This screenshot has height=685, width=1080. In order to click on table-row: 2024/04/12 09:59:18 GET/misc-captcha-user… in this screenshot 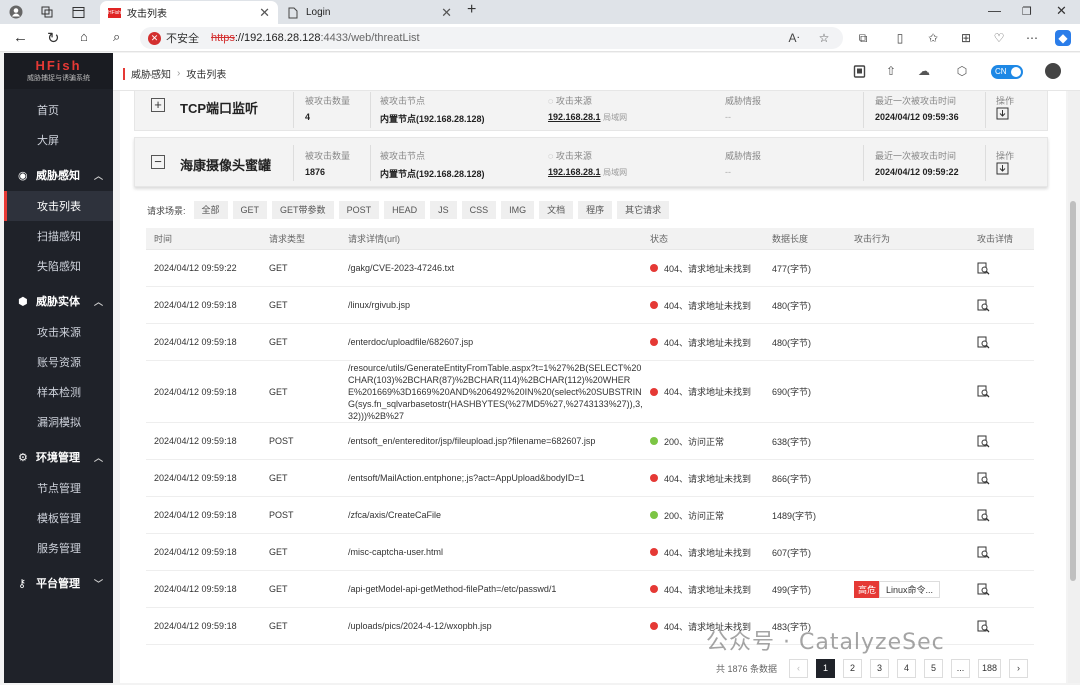, I will do `click(590, 552)`.